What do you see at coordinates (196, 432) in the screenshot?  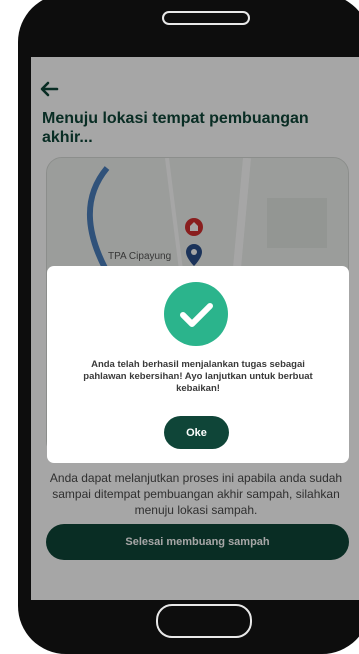 I see `ok-button: Oke` at bounding box center [196, 432].